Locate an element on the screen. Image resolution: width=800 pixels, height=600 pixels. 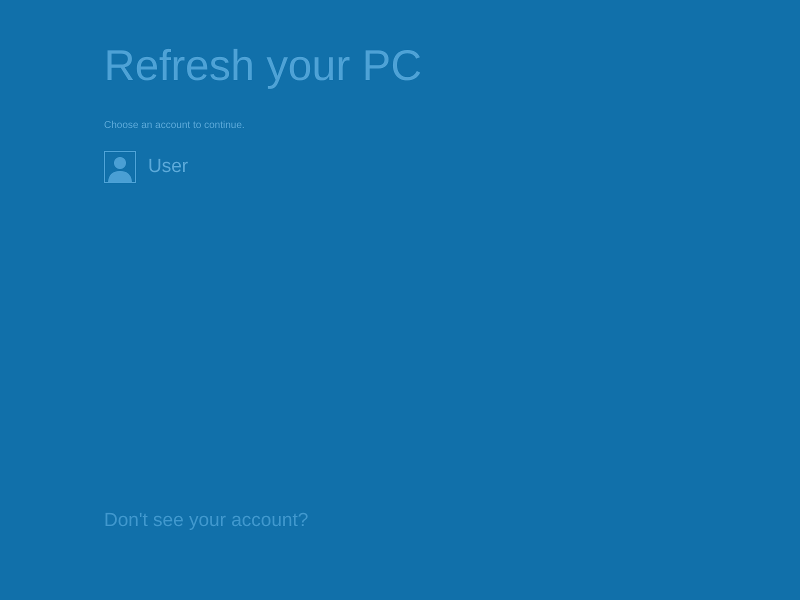
user-avatar-icon is located at coordinates (120, 167).